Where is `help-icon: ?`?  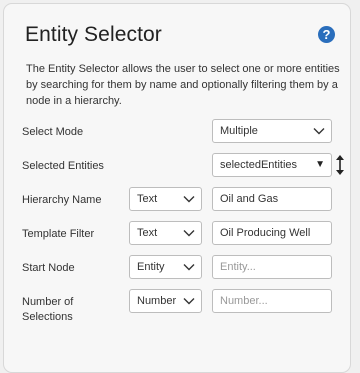
help-icon: ? is located at coordinates (326, 34).